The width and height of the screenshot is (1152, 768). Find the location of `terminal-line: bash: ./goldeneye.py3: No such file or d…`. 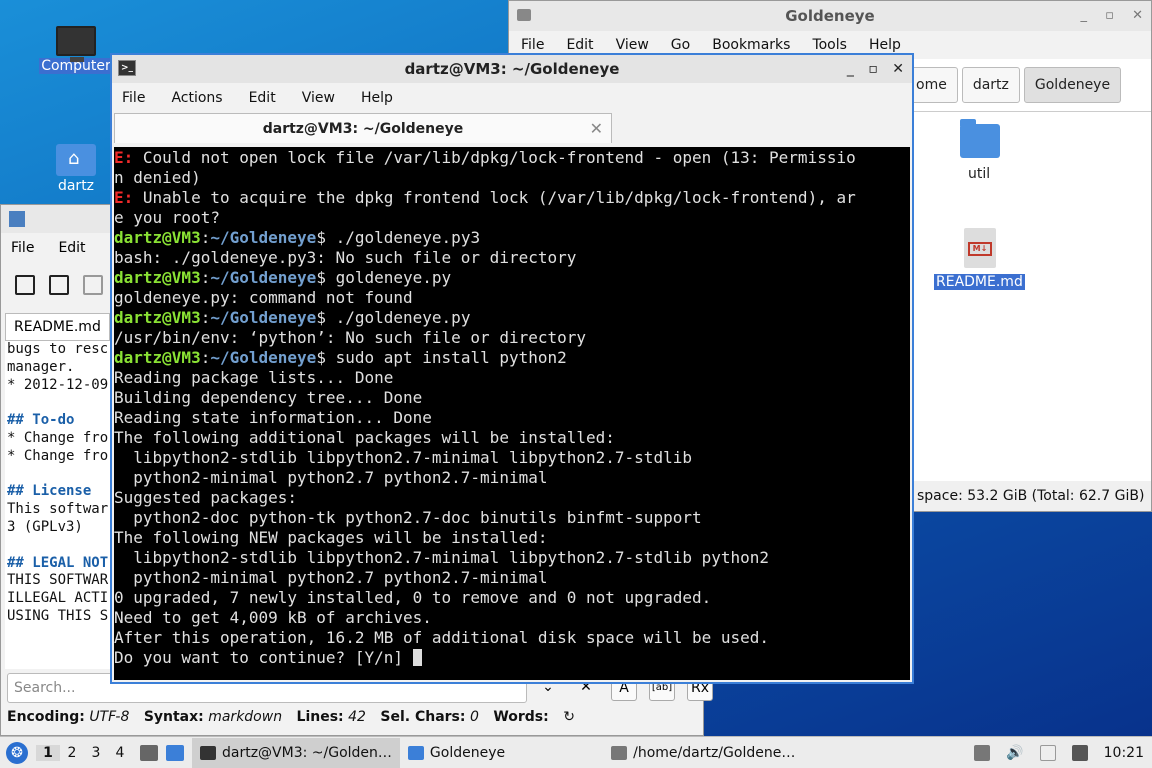

terminal-line: bash: ./goldeneye.py3: No such file or d… is located at coordinates (512, 258).